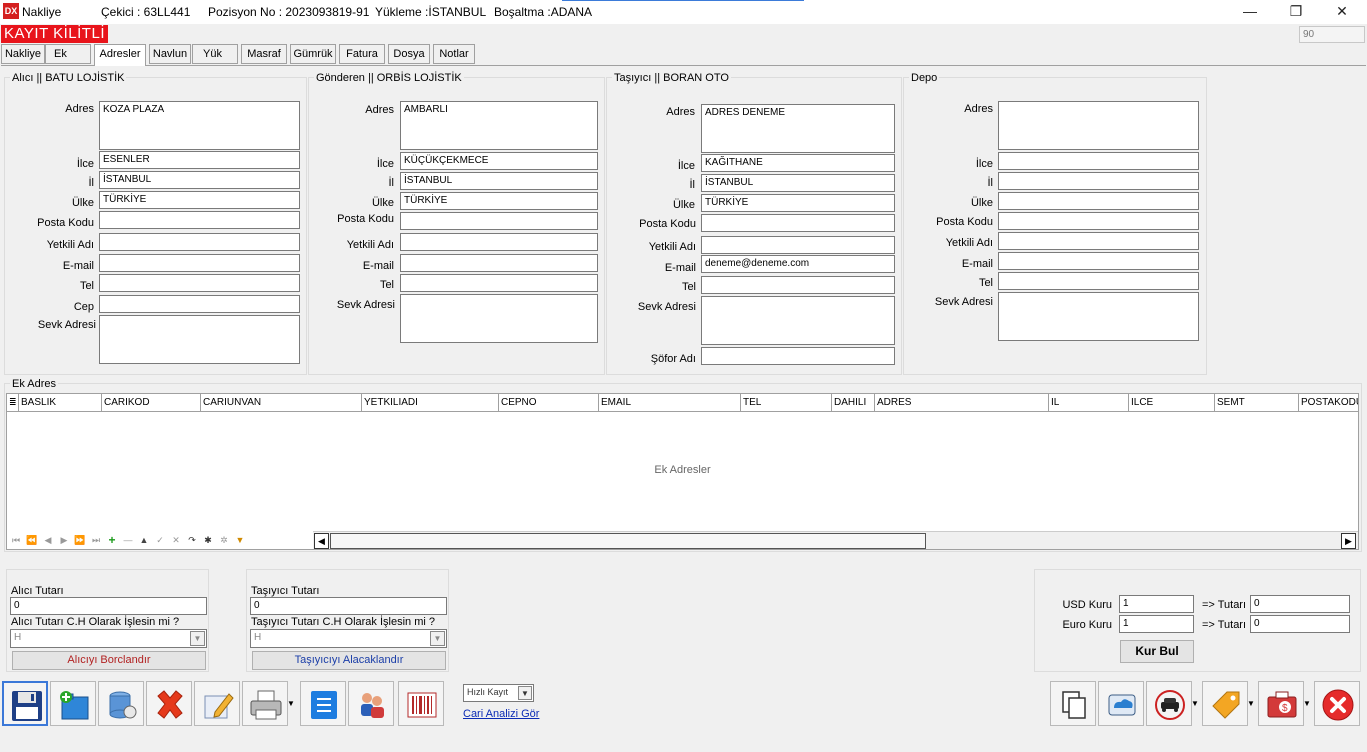 This screenshot has width=1367, height=752. What do you see at coordinates (151, 403) in the screenshot?
I see `column-header: CARIKOD` at bounding box center [151, 403].